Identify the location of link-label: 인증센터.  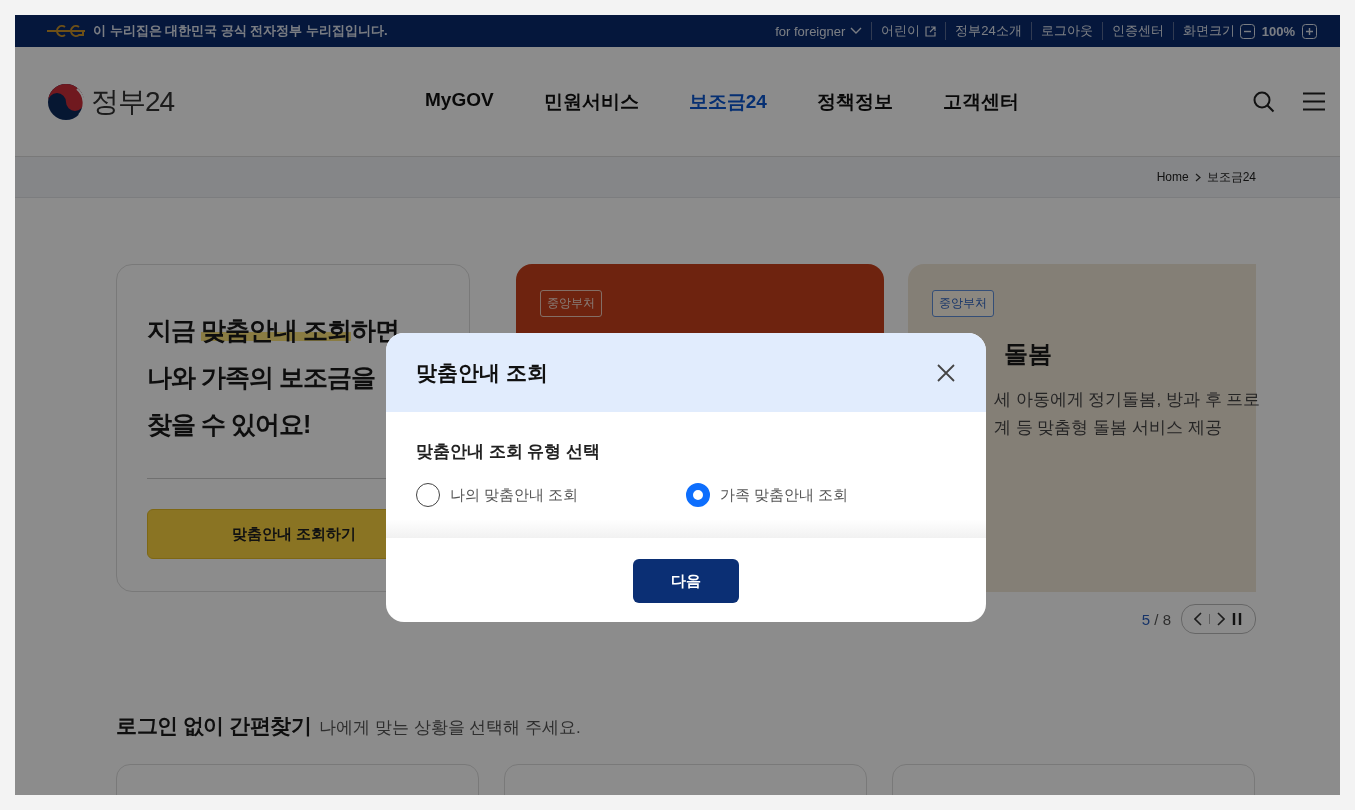
(1137, 31).